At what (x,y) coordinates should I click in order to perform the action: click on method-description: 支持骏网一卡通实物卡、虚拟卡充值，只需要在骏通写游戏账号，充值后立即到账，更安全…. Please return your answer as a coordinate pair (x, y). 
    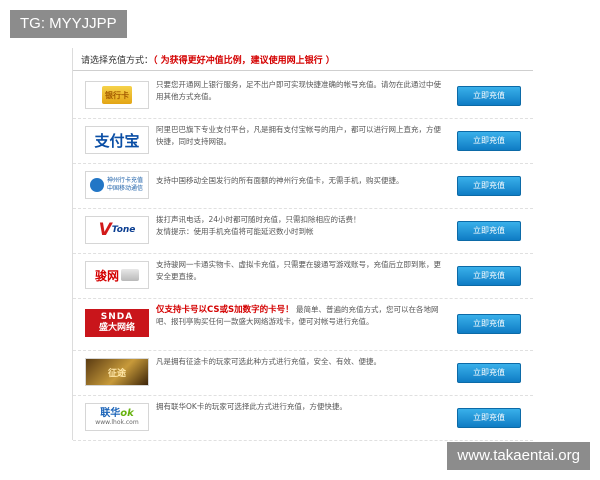
    Looking at the image, I should click on (298, 270).